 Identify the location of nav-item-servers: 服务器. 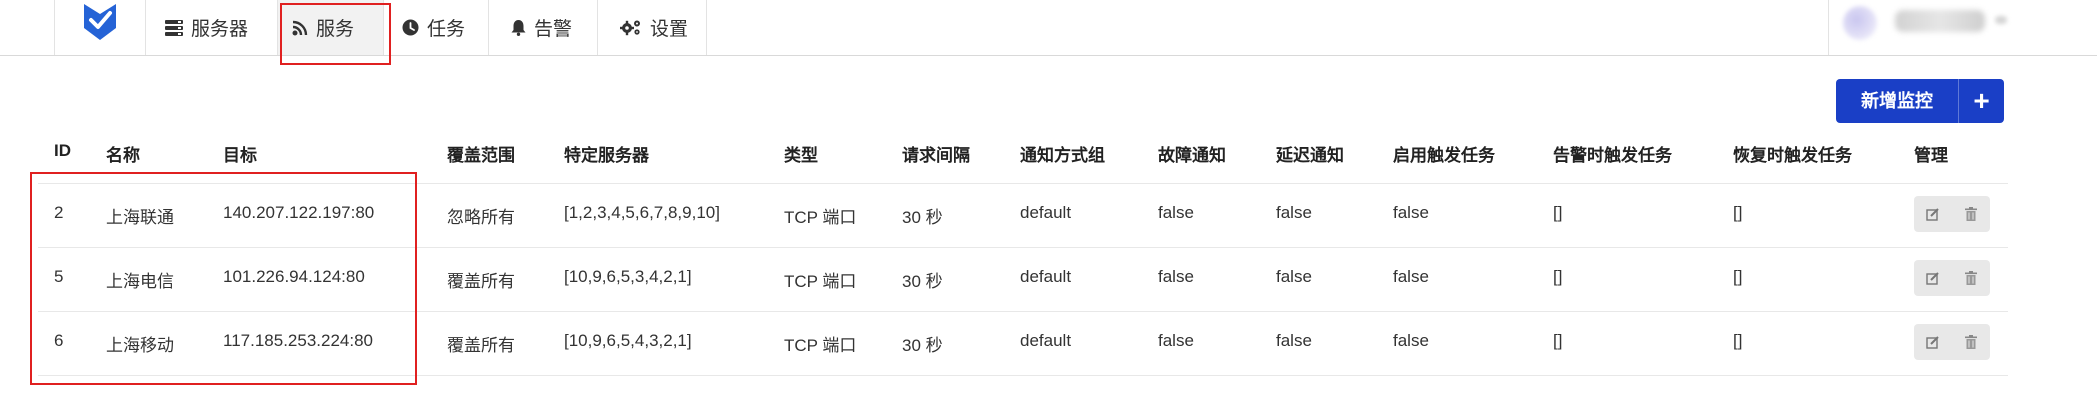
(211, 27).